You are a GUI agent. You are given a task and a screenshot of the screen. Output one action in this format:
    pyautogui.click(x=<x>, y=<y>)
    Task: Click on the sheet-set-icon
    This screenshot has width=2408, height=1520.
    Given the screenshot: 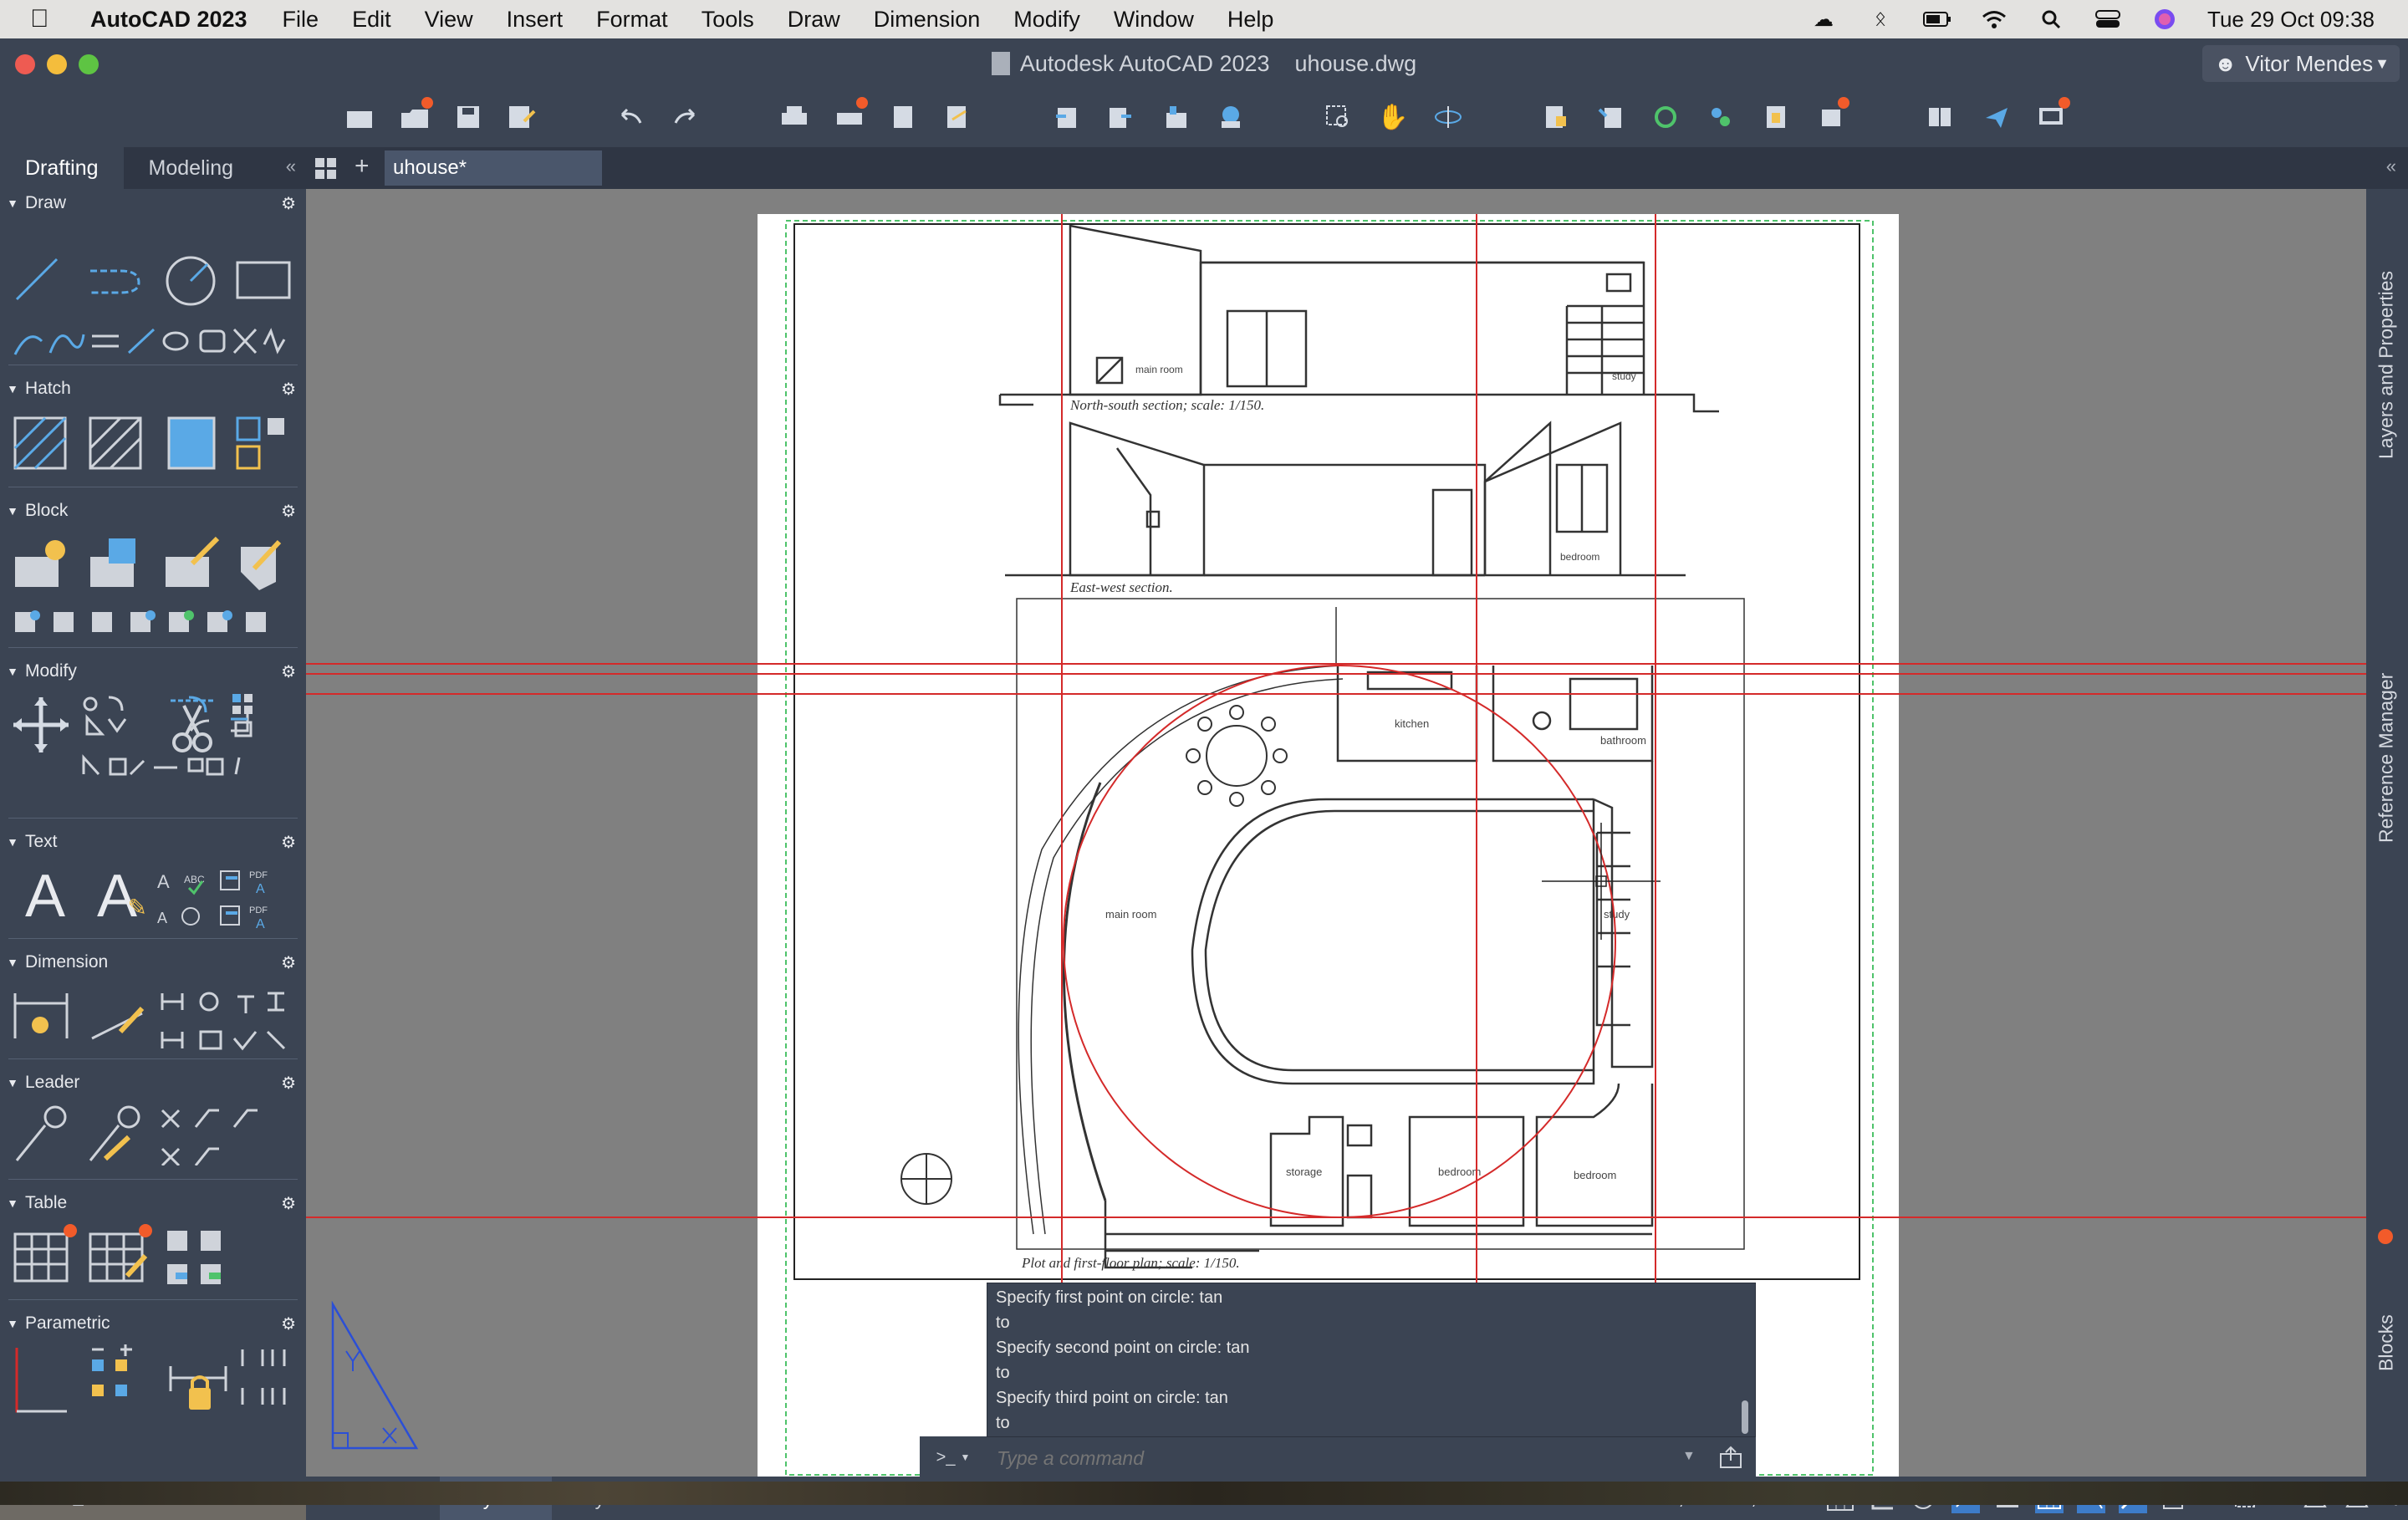 What is the action you would take?
    pyautogui.click(x=1776, y=117)
    